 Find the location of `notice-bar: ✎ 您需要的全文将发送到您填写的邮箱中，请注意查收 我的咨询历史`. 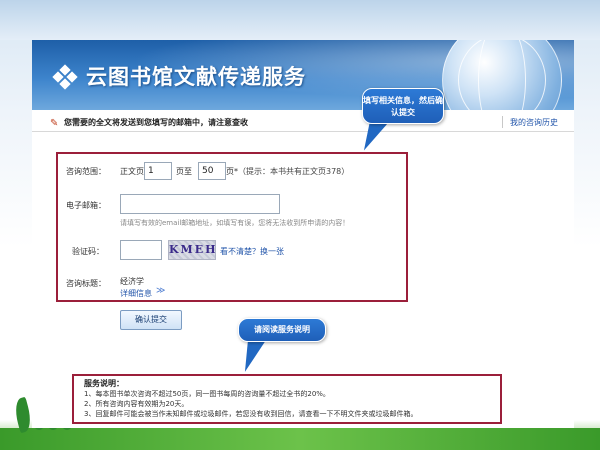

notice-bar: ✎ 您需要的全文将发送到您填写的邮箱中，请注意查收 我的咨询历史 is located at coordinates (303, 123).